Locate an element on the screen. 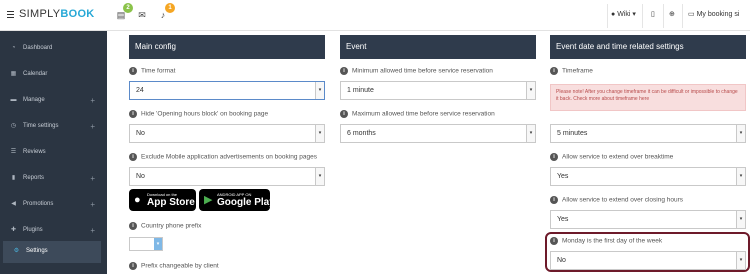 This screenshot has width=750, height=274. menu-icon is located at coordinates (10, 14).